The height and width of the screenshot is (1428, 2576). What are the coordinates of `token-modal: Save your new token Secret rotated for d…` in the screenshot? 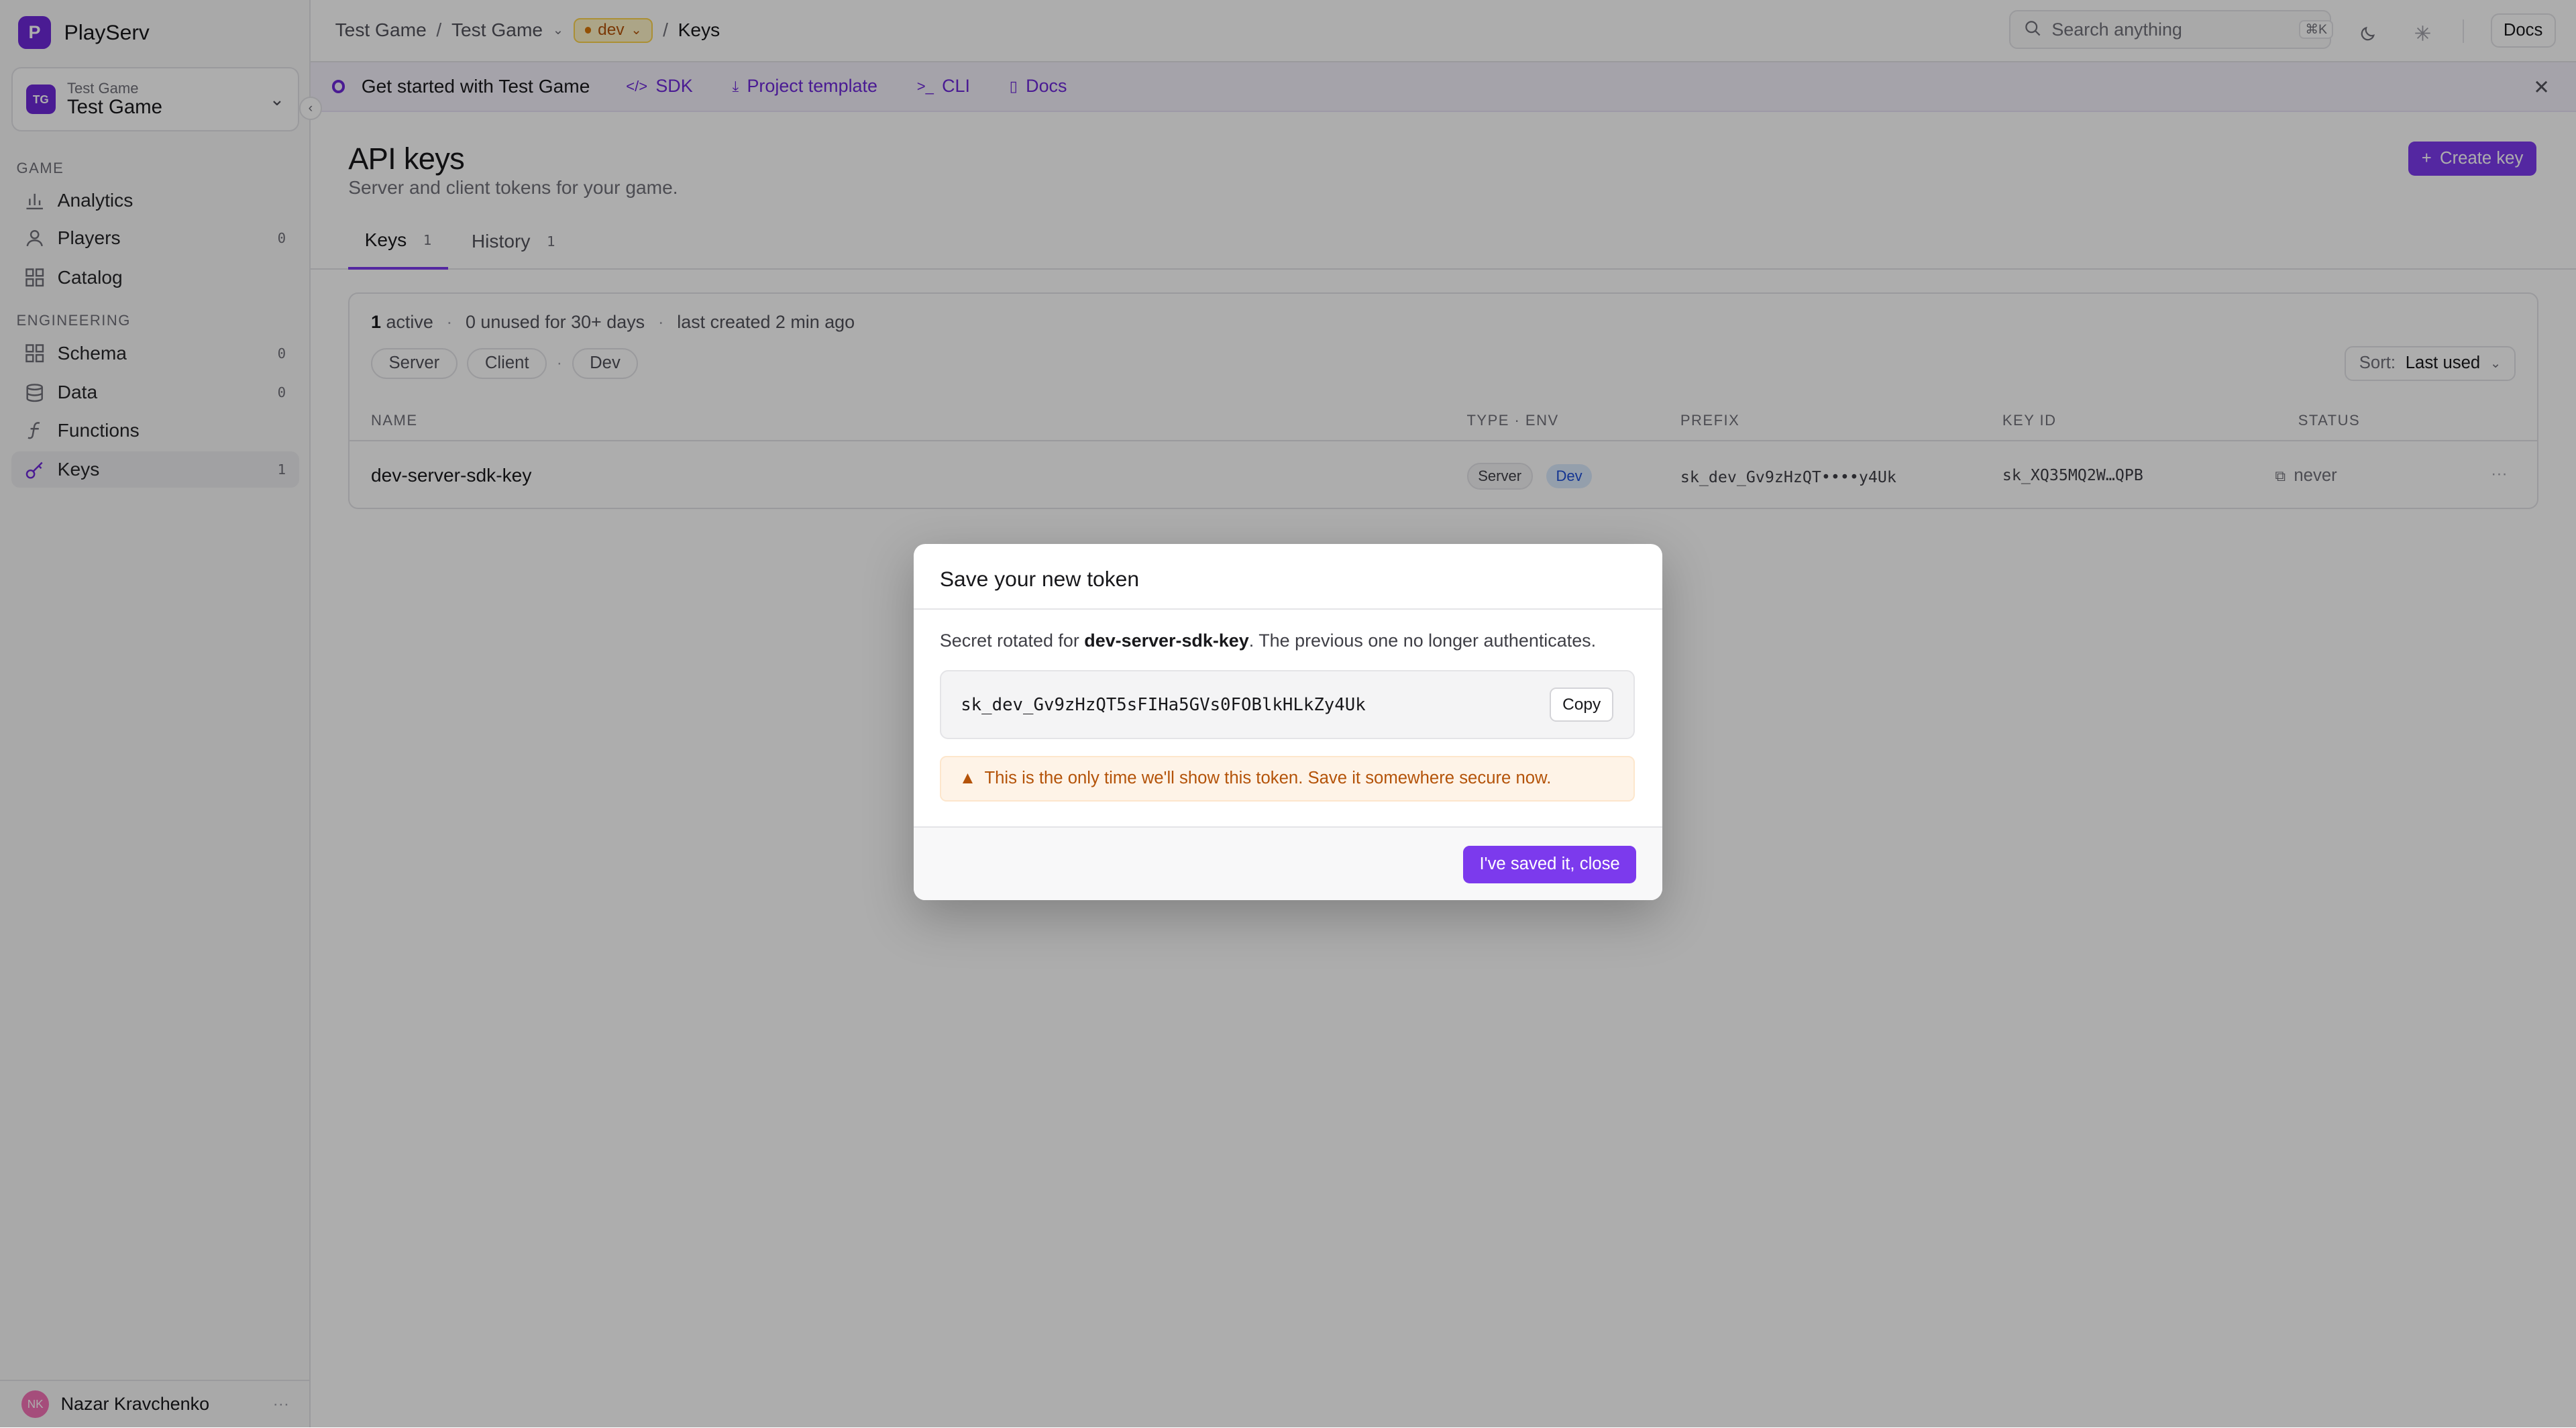 It's located at (1288, 722).